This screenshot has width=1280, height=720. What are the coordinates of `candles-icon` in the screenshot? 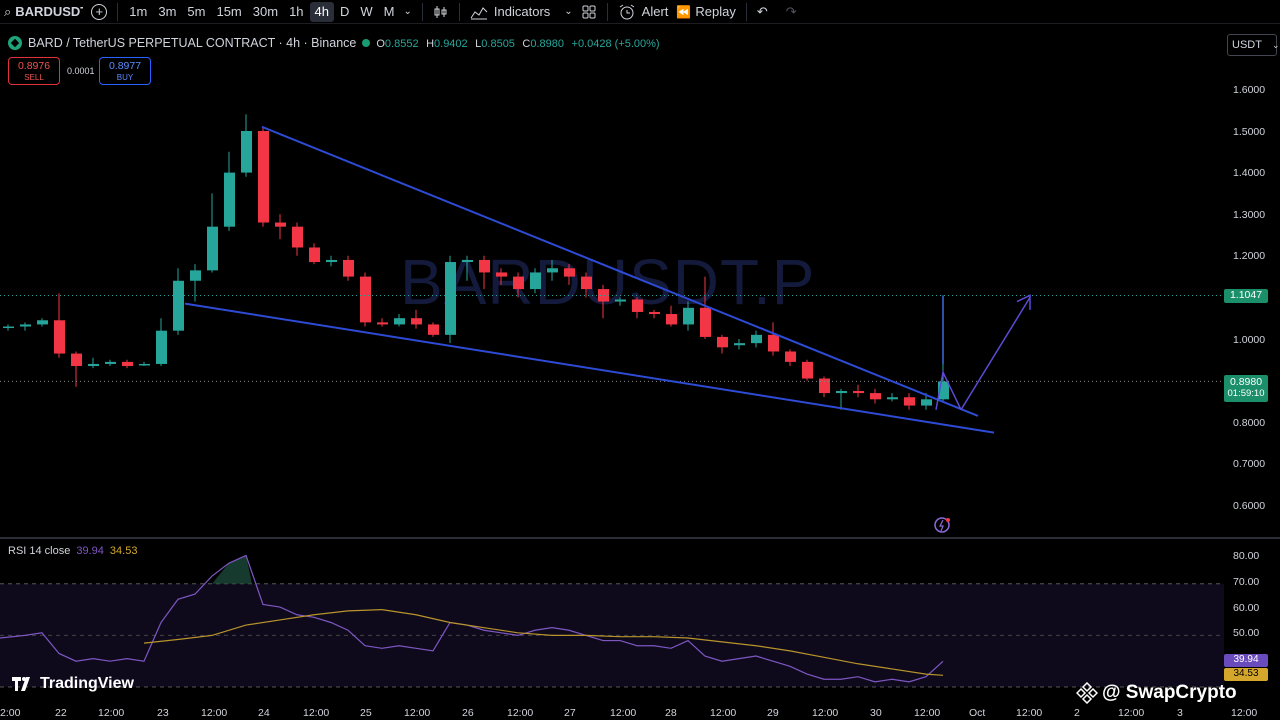 It's located at (440, 11).